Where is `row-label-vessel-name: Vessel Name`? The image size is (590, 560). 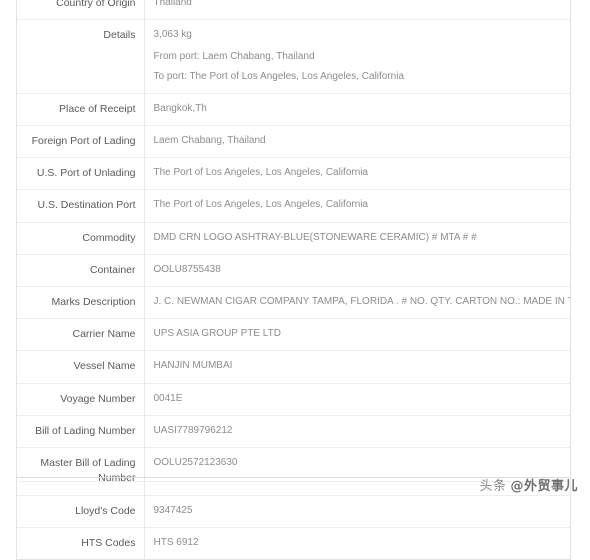 row-label-vessel-name: Vessel Name is located at coordinates (81, 367).